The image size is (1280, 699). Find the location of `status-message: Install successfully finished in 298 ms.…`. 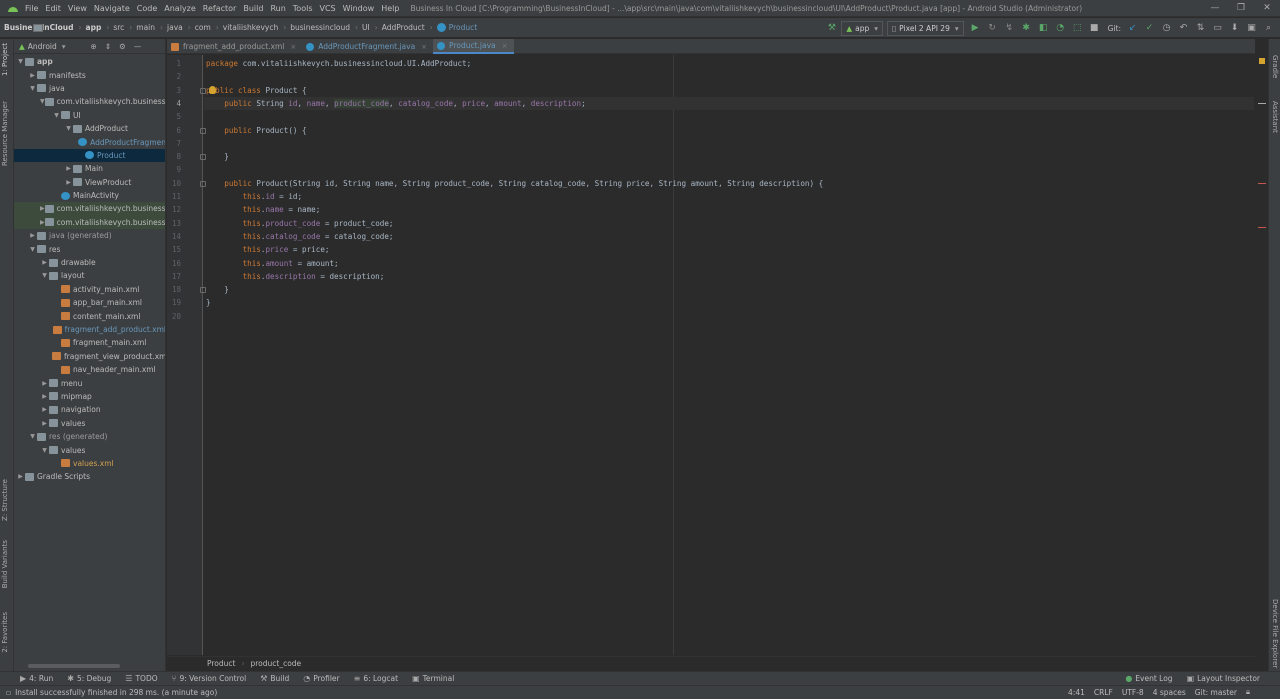

status-message: Install successfully finished in 298 ms.… is located at coordinates (116, 692).